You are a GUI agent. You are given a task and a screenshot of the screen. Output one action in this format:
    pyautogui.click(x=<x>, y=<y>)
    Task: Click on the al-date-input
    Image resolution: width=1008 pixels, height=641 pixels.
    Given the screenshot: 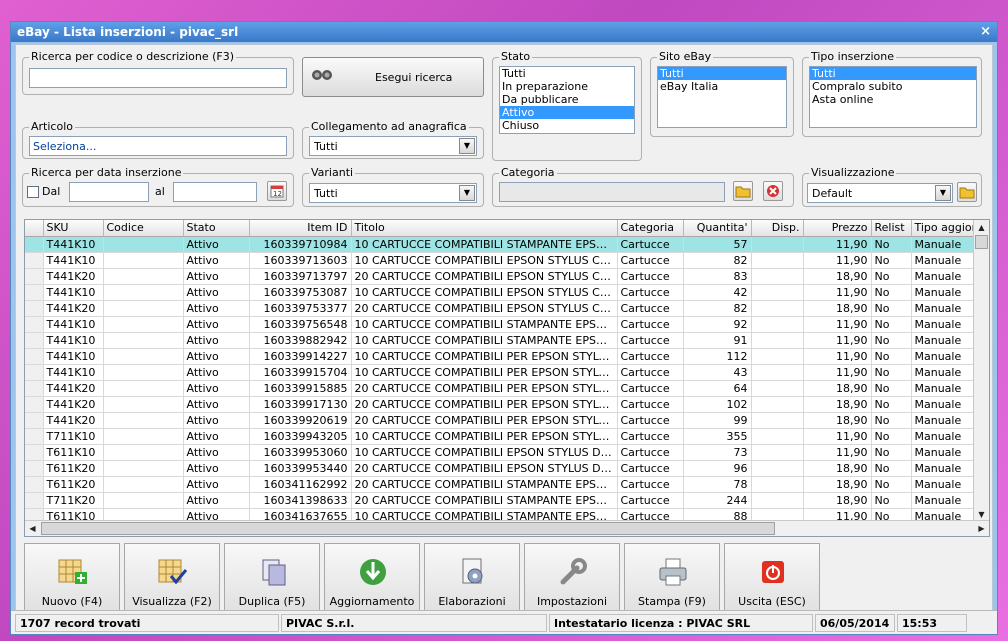 What is the action you would take?
    pyautogui.click(x=215, y=192)
    